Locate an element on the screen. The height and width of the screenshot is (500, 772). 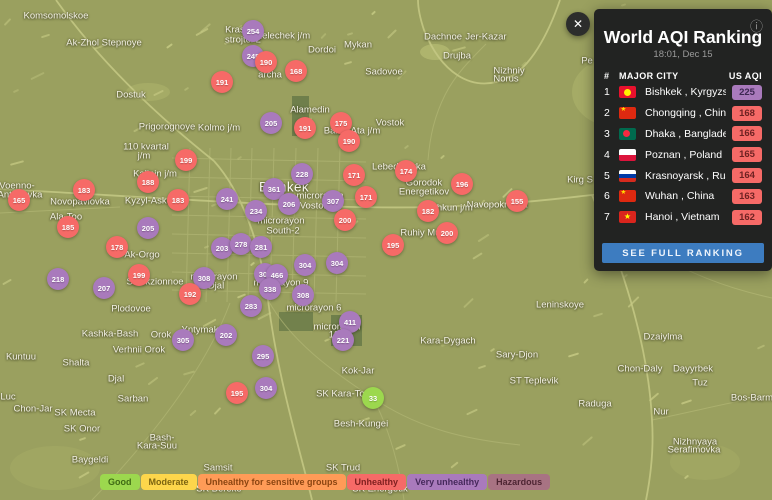
ranking-row: 1 Bishkek , Kyrgyzstan 225 is located at coordinates (683, 92).